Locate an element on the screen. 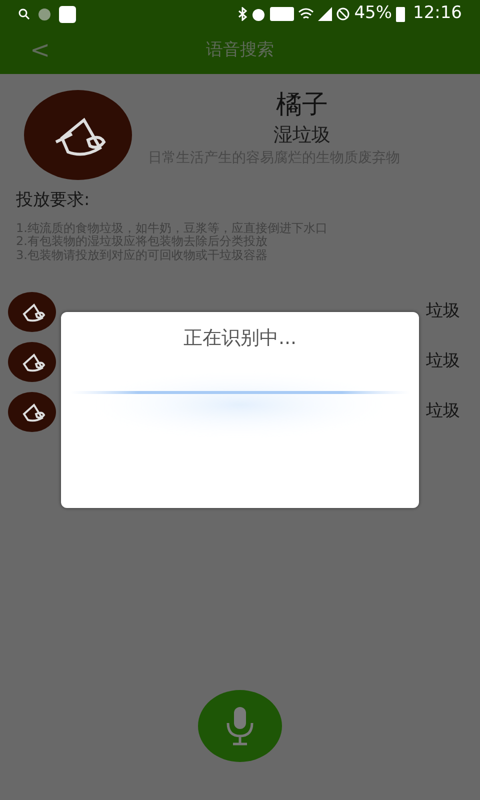 The height and width of the screenshot is (800, 480). signal-icon is located at coordinates (325, 14).